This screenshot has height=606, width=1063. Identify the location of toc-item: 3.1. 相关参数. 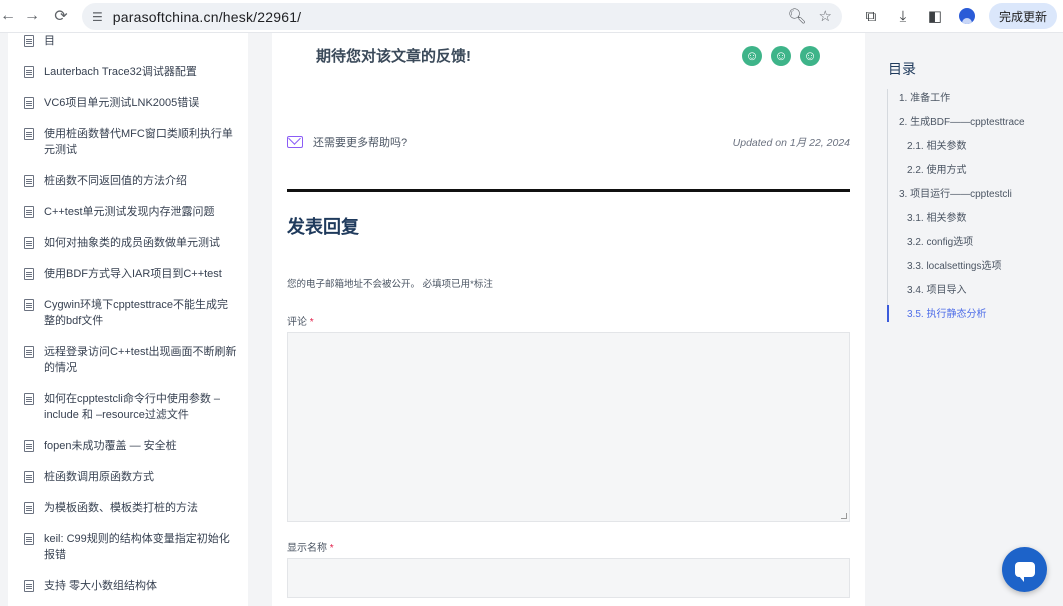
(962, 221).